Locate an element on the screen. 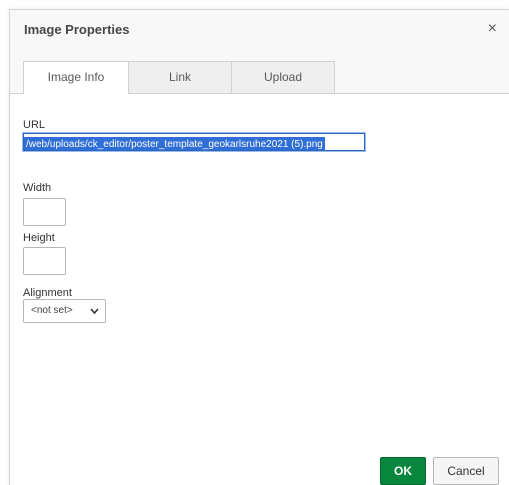  width-input is located at coordinates (44, 212).